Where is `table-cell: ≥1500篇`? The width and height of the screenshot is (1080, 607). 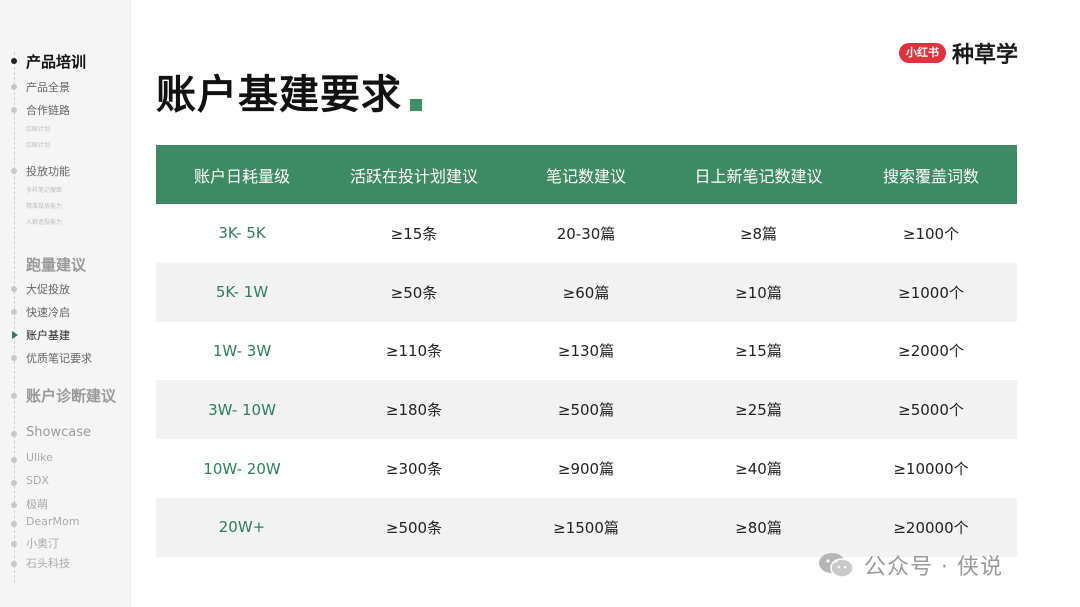 table-cell: ≥1500篇 is located at coordinates (586, 527).